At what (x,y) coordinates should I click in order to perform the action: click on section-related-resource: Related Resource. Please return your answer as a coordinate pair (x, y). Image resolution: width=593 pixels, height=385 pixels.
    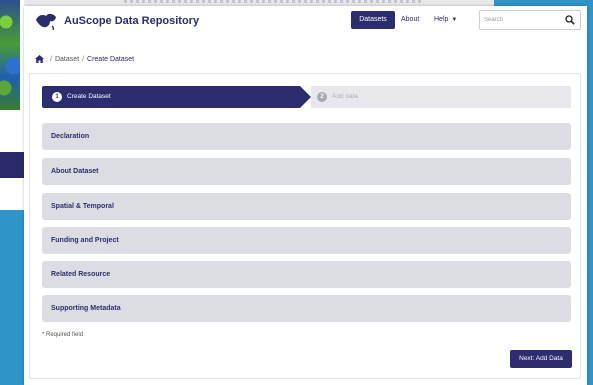
    Looking at the image, I should click on (306, 274).